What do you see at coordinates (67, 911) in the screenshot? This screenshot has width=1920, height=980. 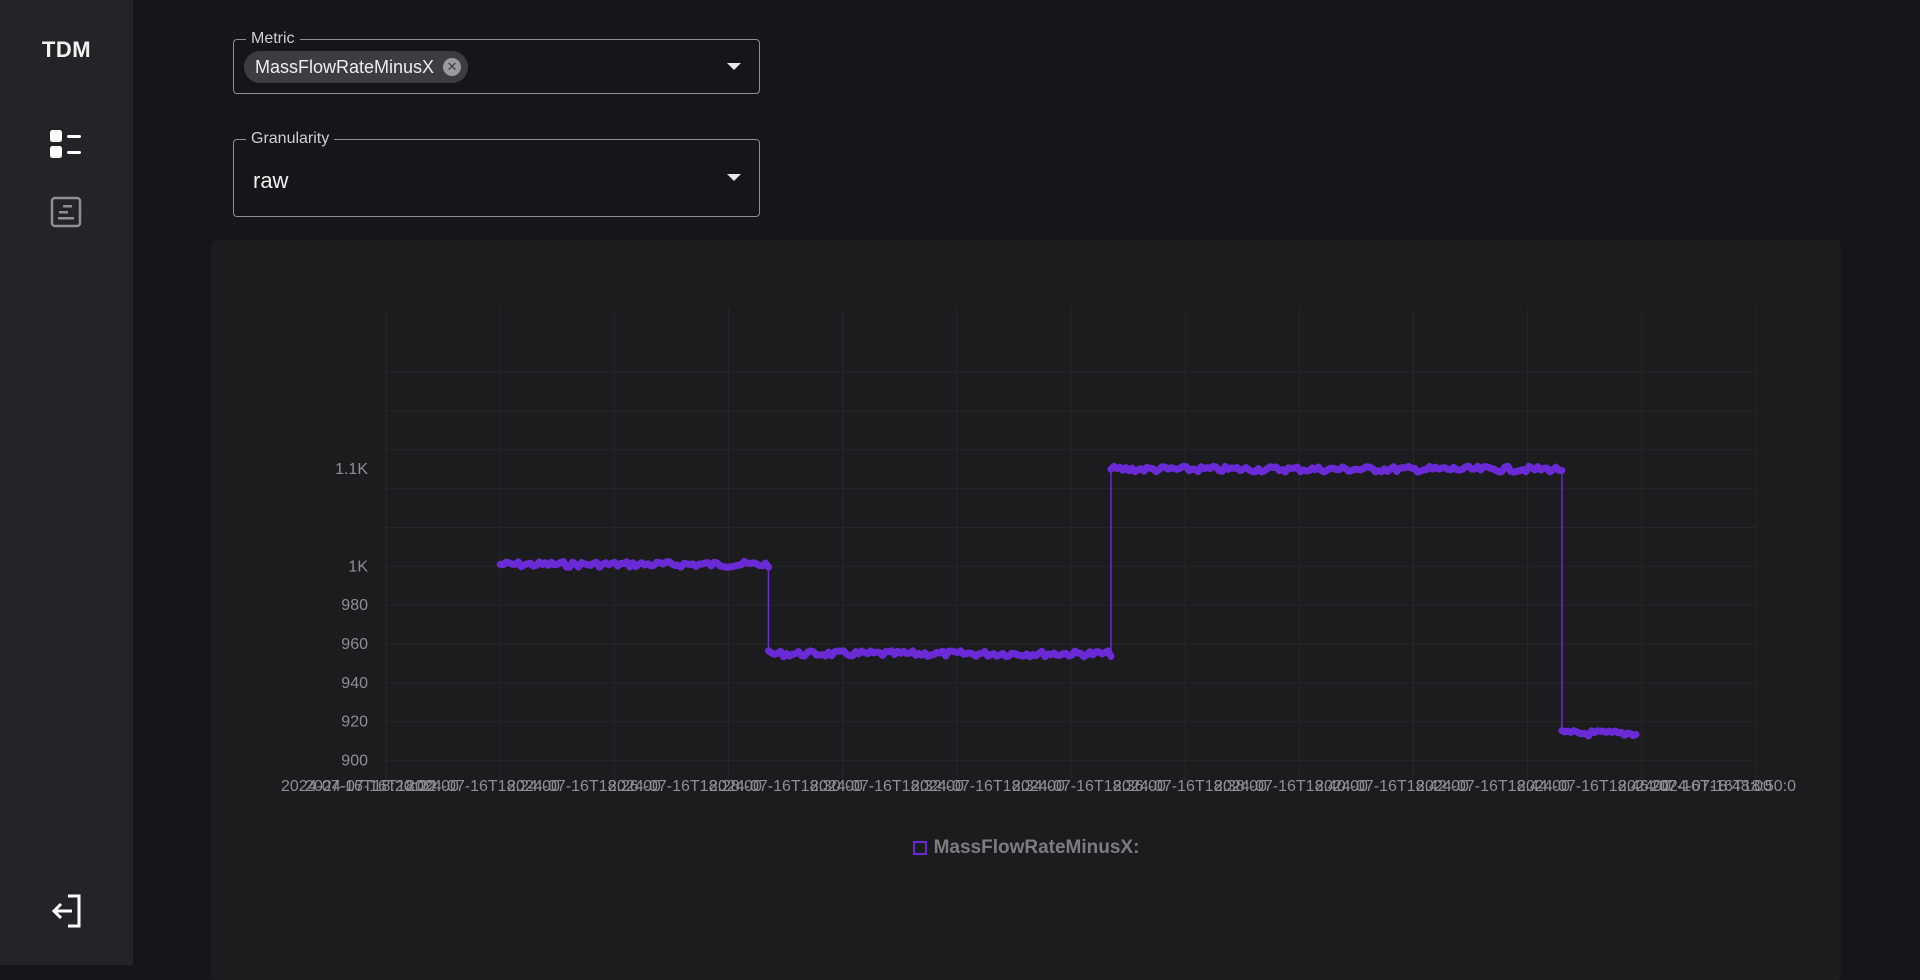 I see `logout-icon` at bounding box center [67, 911].